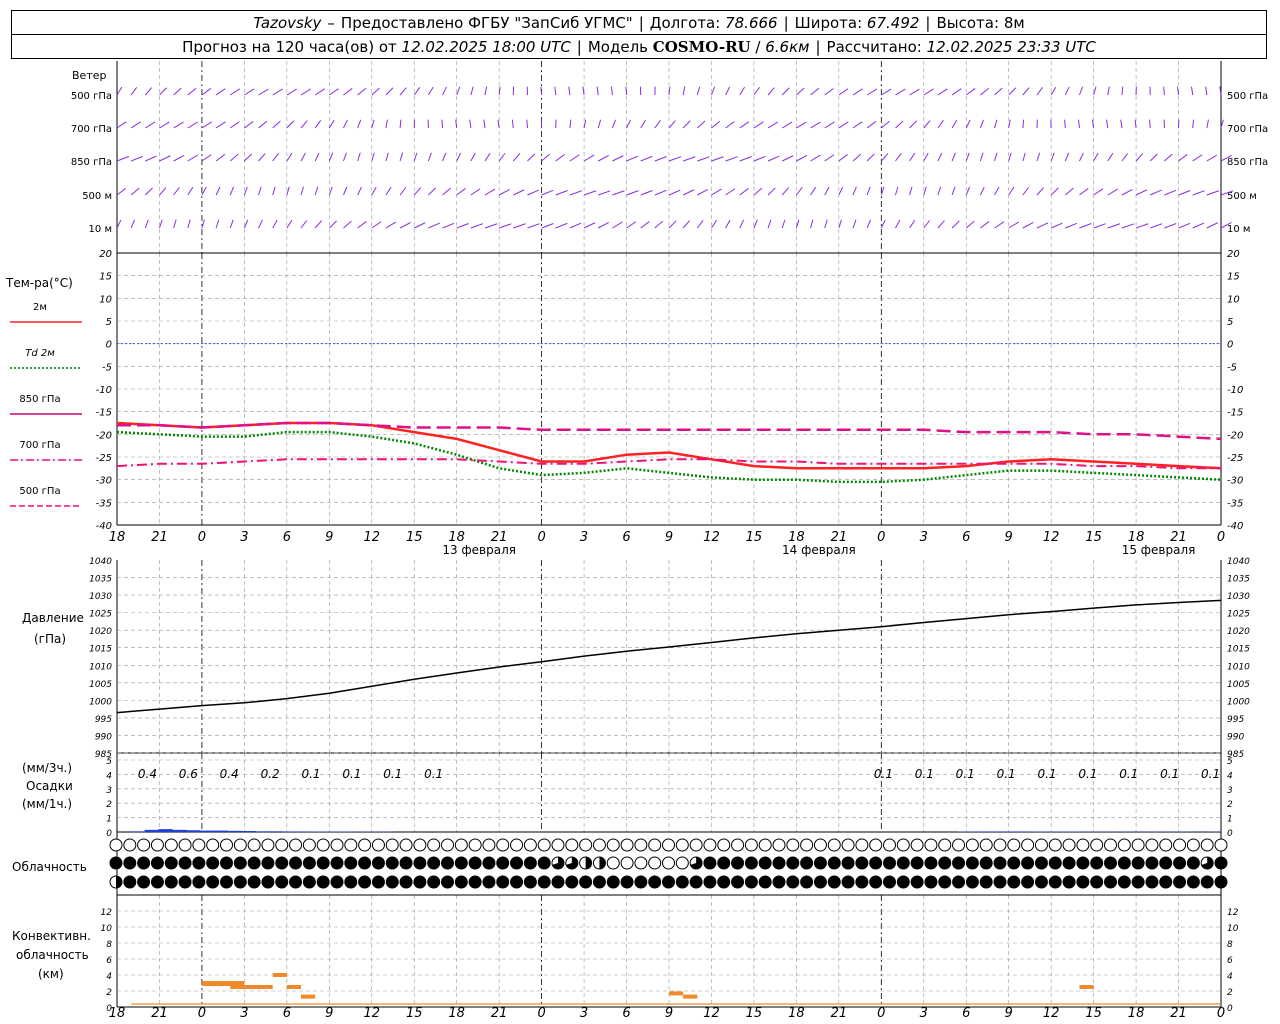  I want to click on wind-level-label: 850 гПа, so click(91, 162).